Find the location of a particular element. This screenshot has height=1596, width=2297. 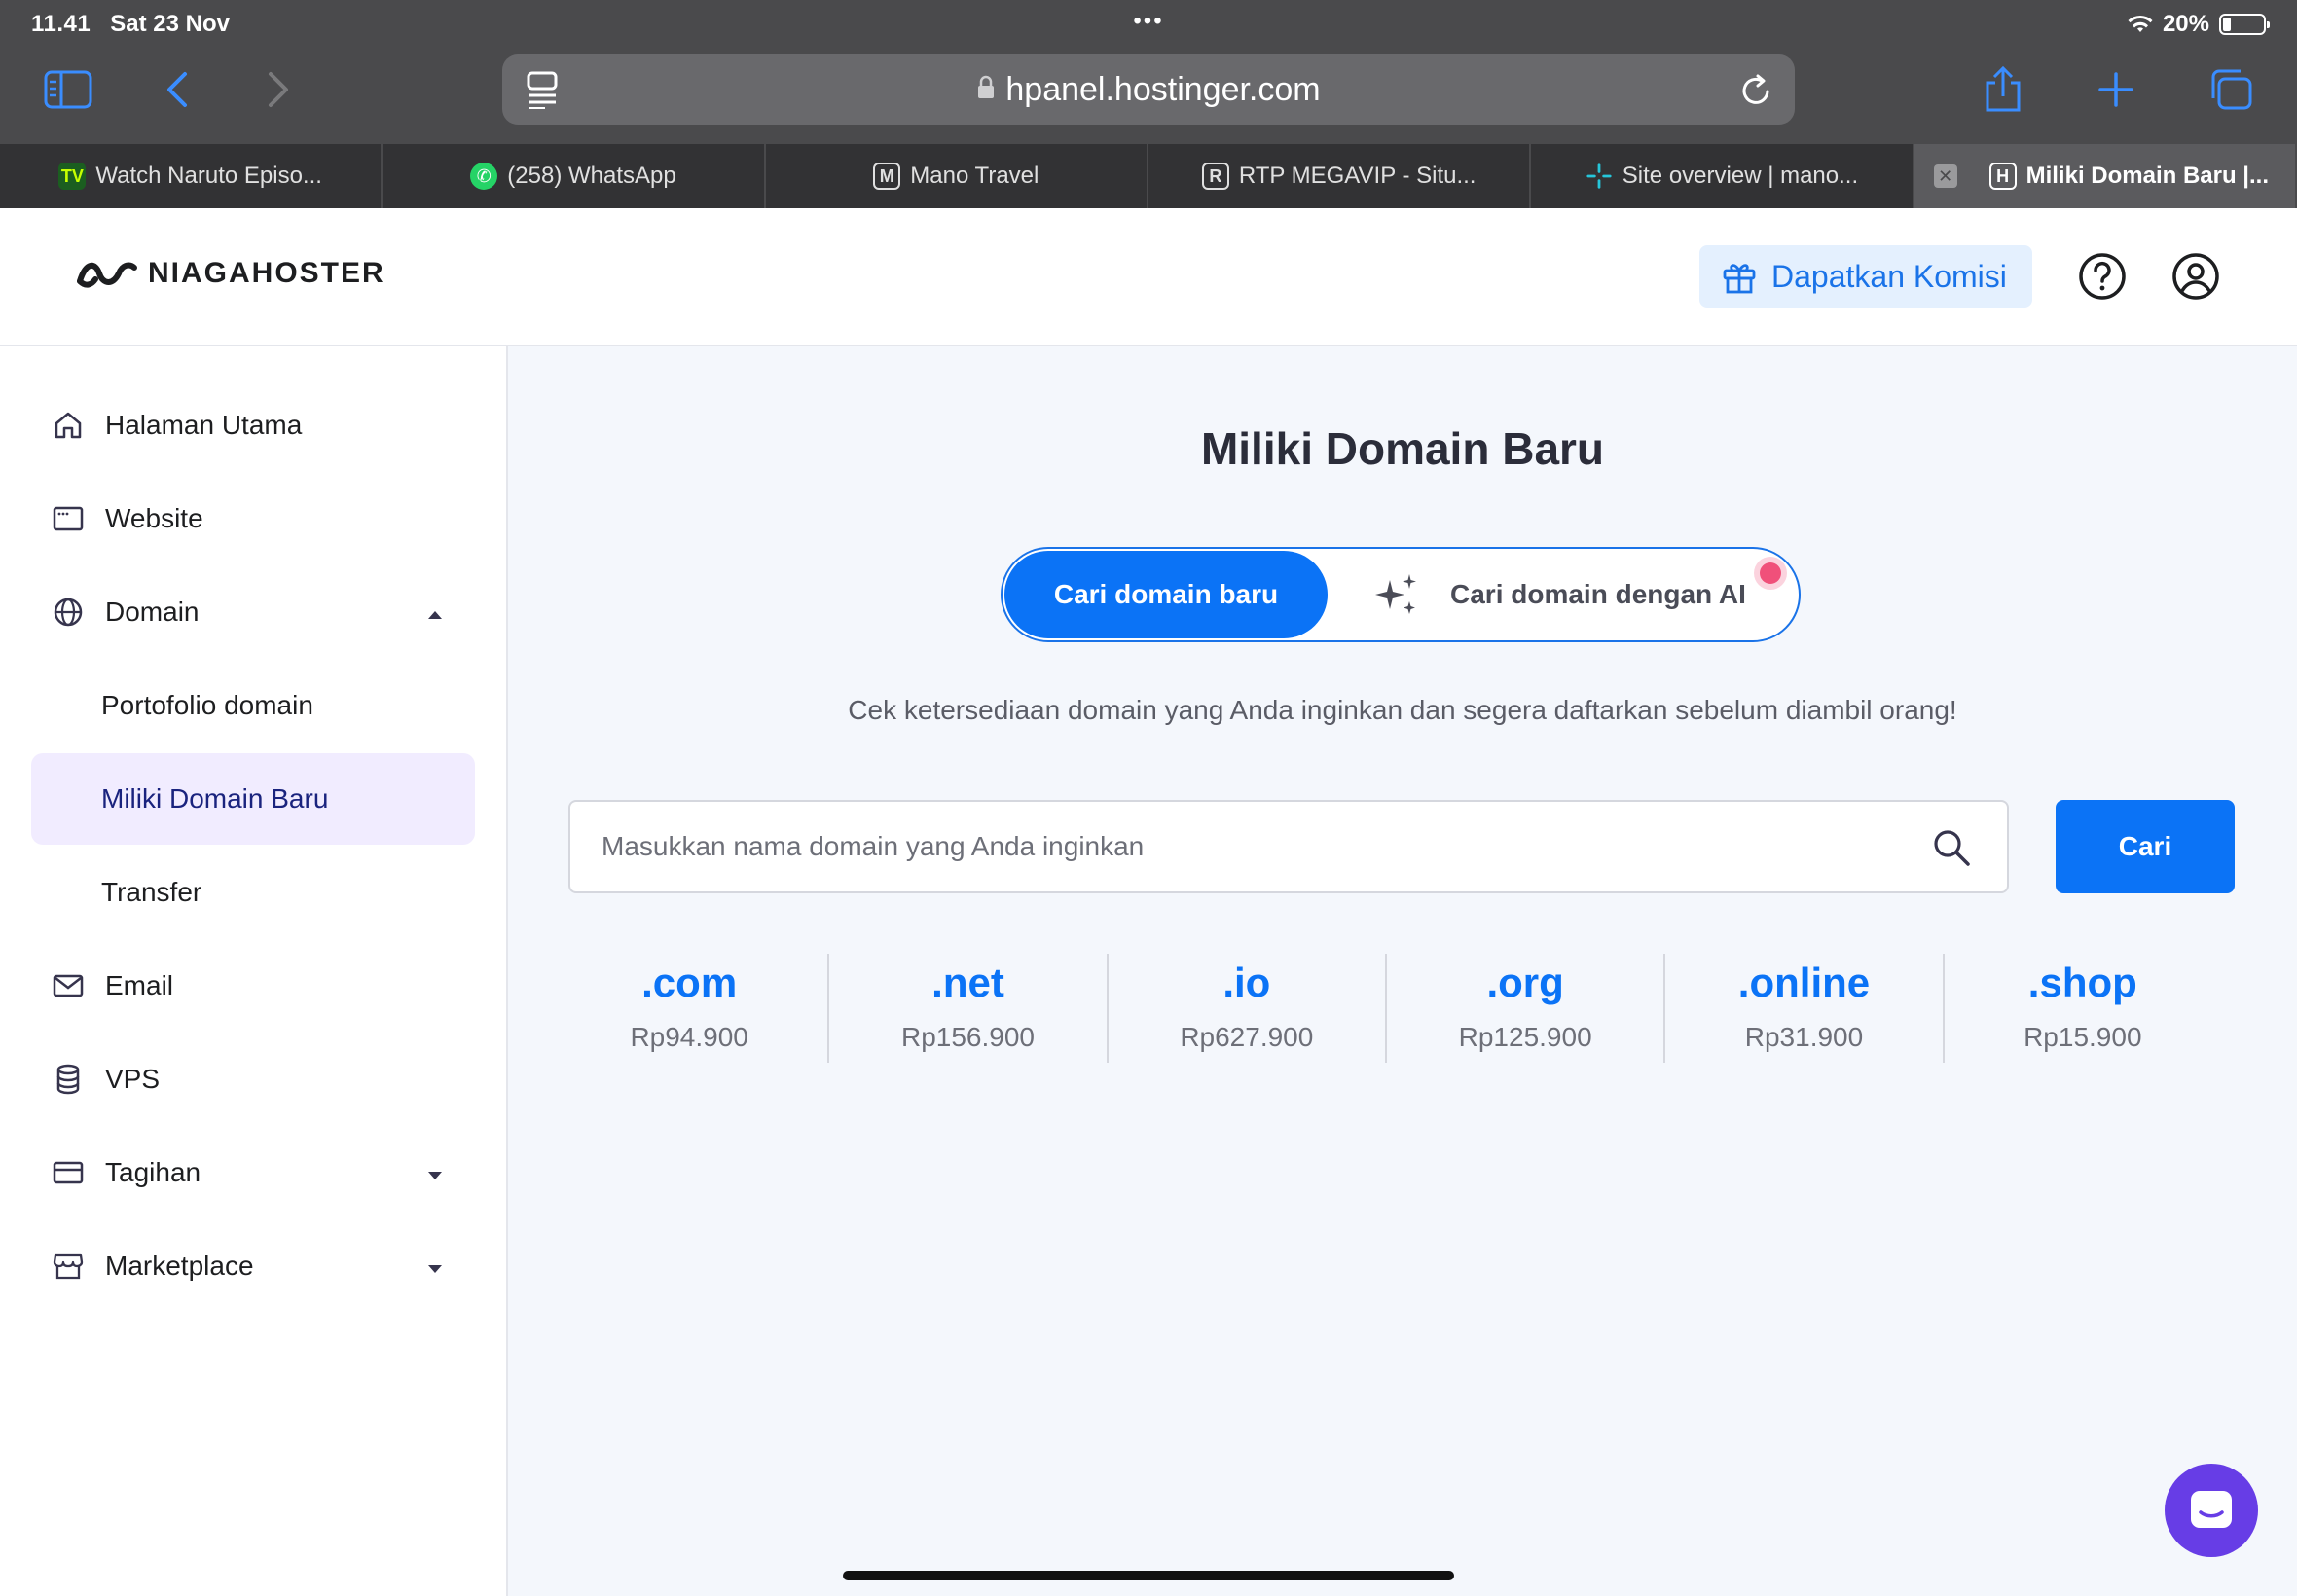

browser-tab: M Mano Travel is located at coordinates (957, 176).